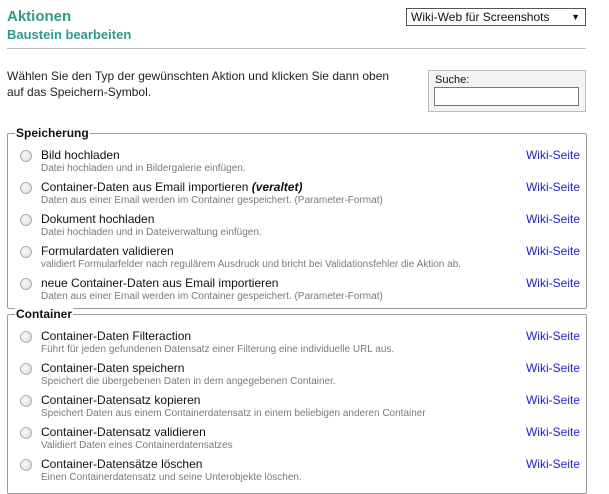  I want to click on action-title: Dokument hochladen, so click(98, 219).